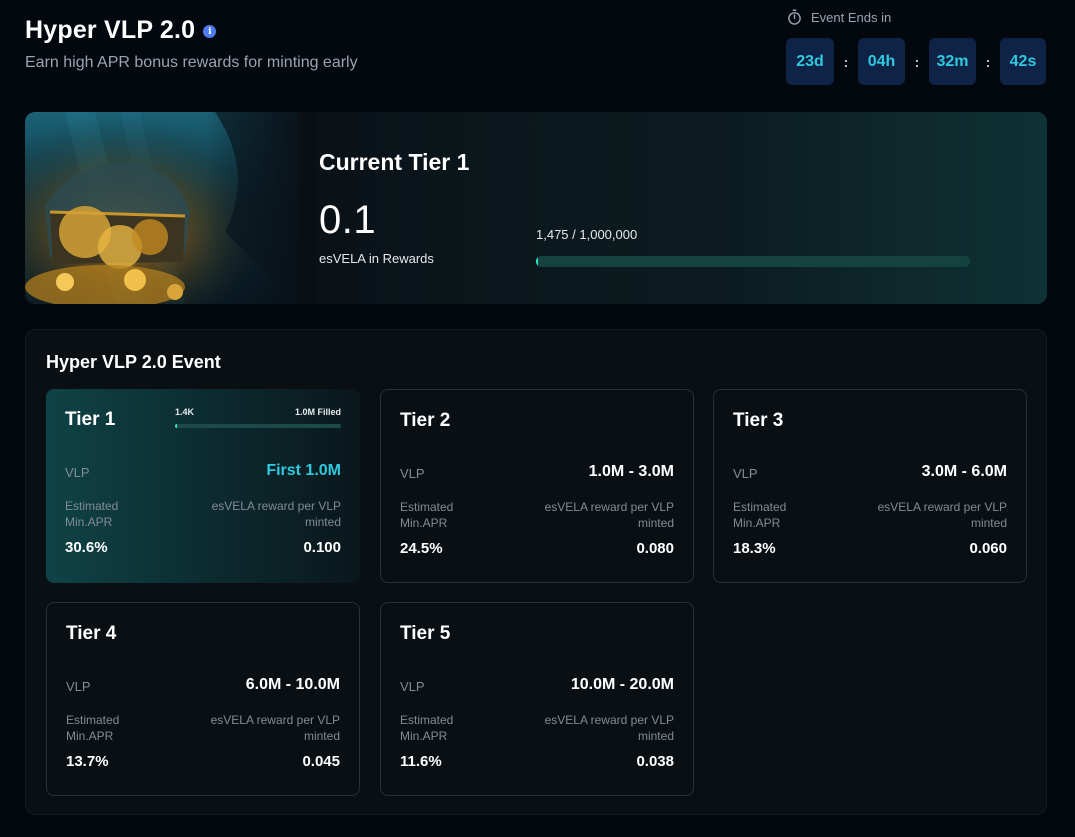  What do you see at coordinates (988, 548) in the screenshot?
I see `reward-per-value: 0.060` at bounding box center [988, 548].